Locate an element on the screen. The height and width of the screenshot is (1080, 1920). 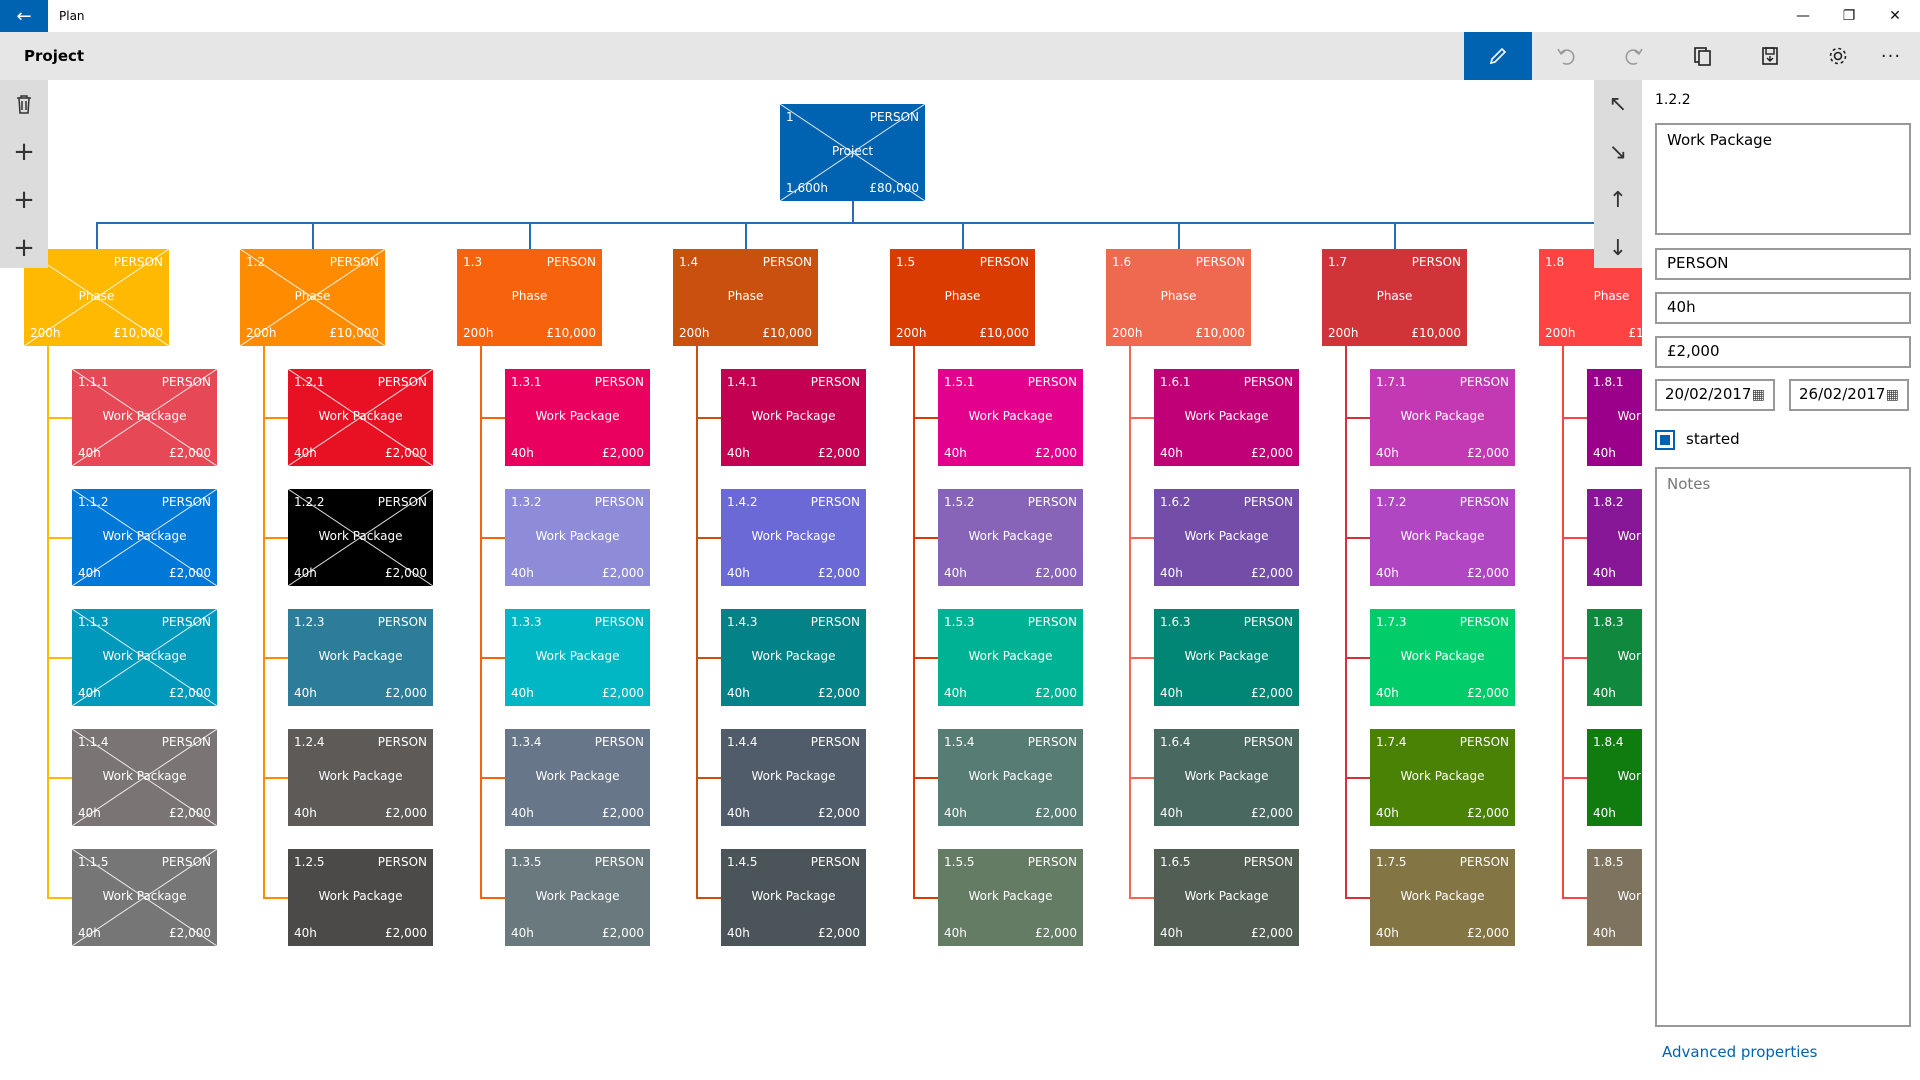
minimize-button: — is located at coordinates (1803, 16).